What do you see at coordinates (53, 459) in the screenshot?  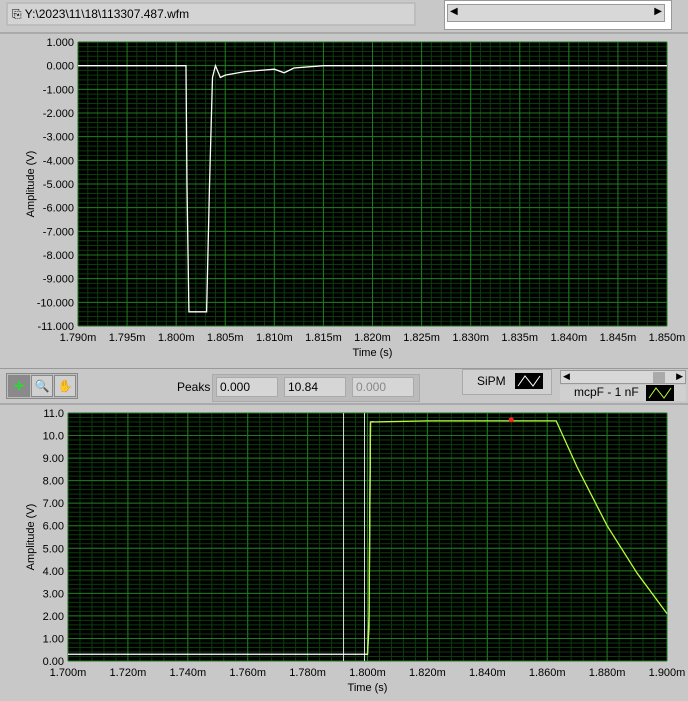 I see `y-tick-label: 9.00` at bounding box center [53, 459].